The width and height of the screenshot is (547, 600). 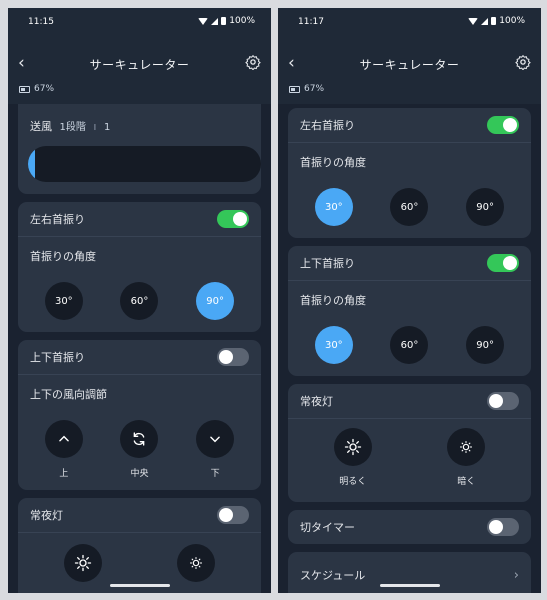 I want to click on nightlight-card: 常夜灯 明るく 暗く, so click(x=409, y=443).